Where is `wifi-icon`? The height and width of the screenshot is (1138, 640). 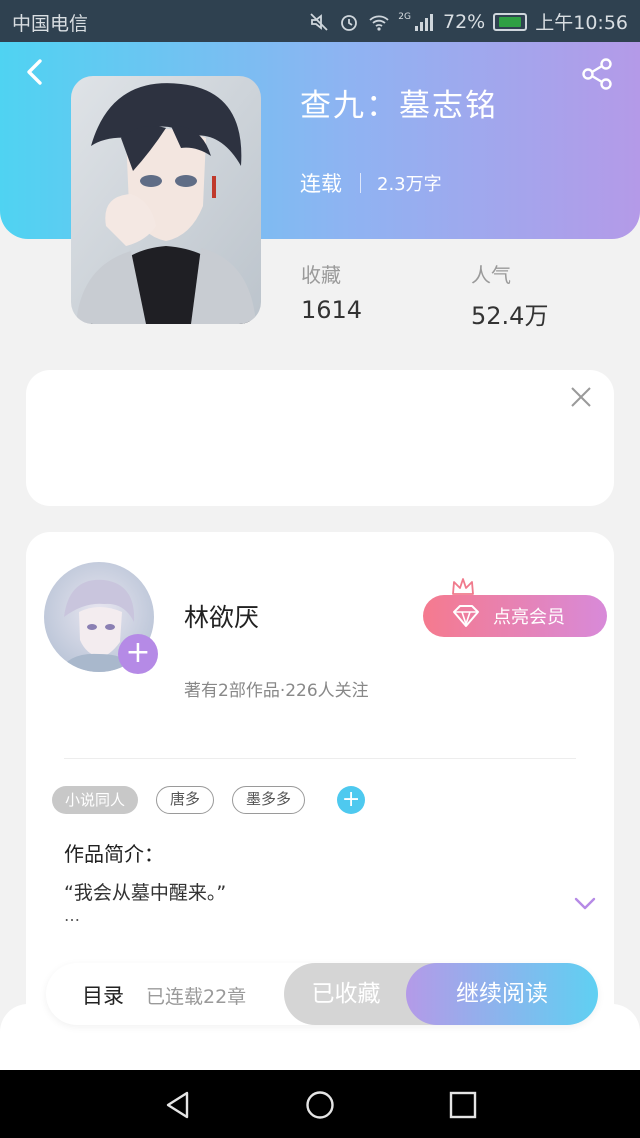 wifi-icon is located at coordinates (379, 23).